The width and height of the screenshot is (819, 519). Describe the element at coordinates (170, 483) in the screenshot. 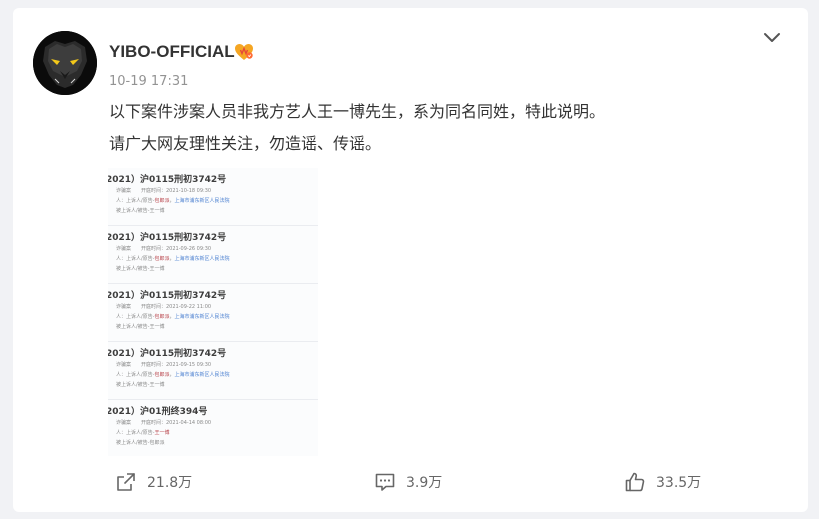

I see `share-count: 21.8万` at that location.